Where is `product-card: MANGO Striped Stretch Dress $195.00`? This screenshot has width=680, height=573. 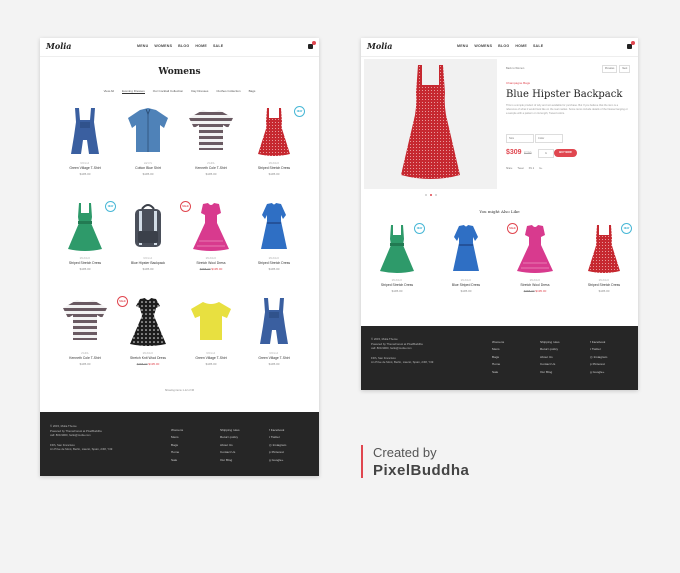 product-card: MANGO Striped Stretch Dress $195.00 is located at coordinates (274, 239).